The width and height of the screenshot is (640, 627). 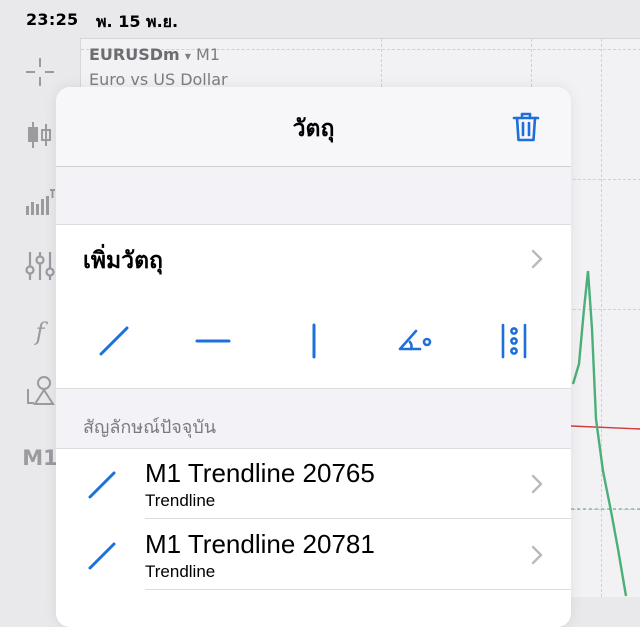 I want to click on drawing-tools-row, so click(x=313, y=341).